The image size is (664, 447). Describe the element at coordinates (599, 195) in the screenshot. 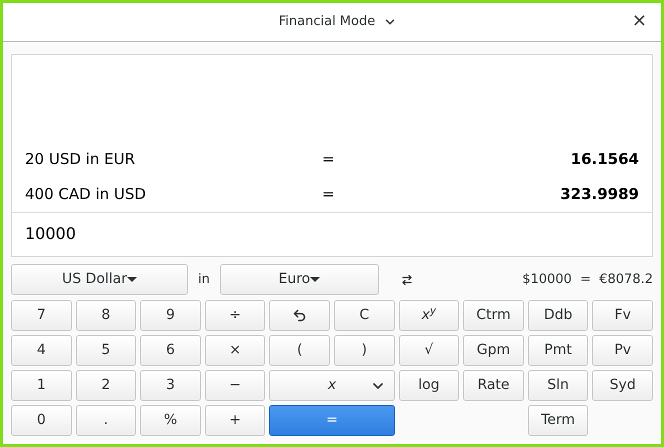

I see `history-result: 323.9989` at that location.